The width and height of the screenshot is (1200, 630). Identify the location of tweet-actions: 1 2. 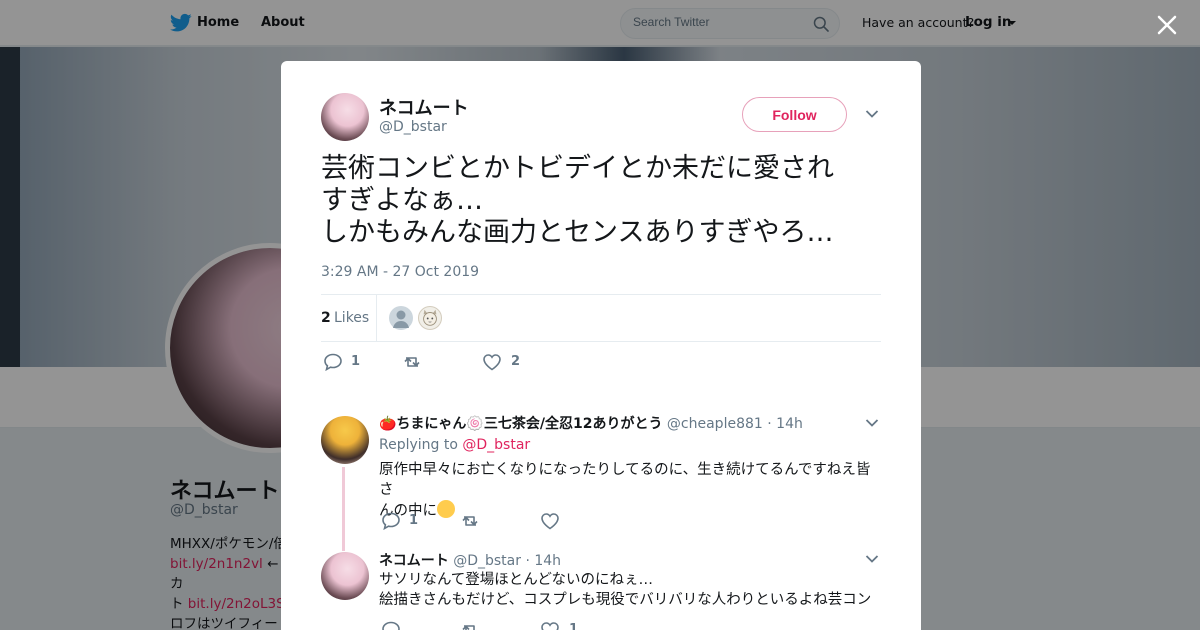
(601, 363).